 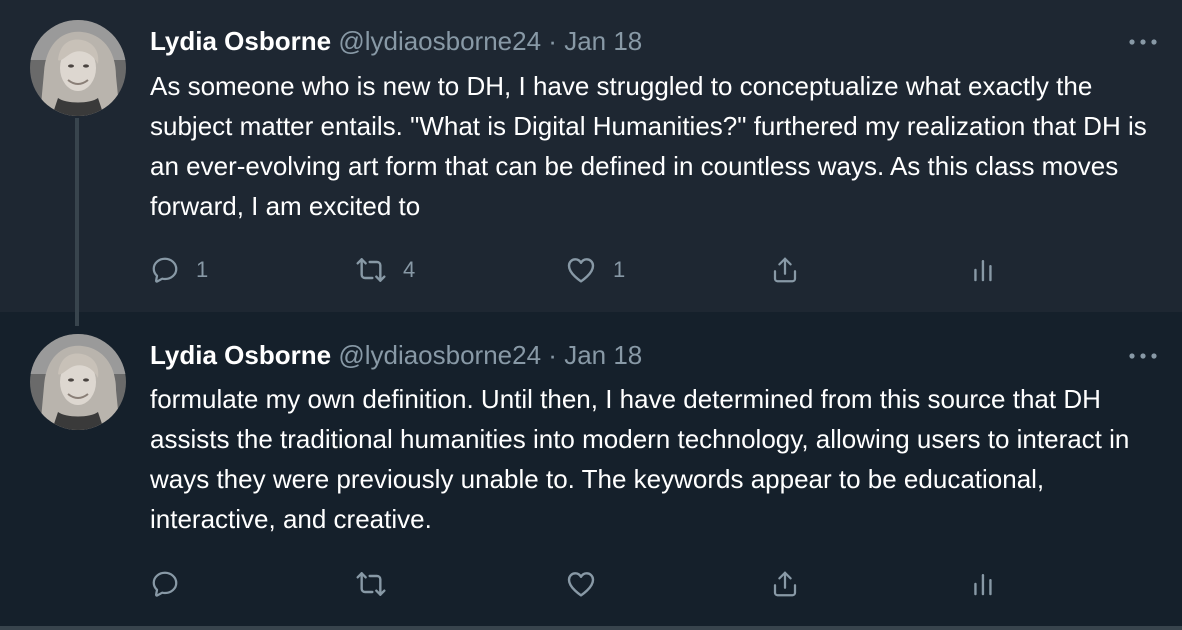 I want to click on reply-button, so click(x=173, y=584).